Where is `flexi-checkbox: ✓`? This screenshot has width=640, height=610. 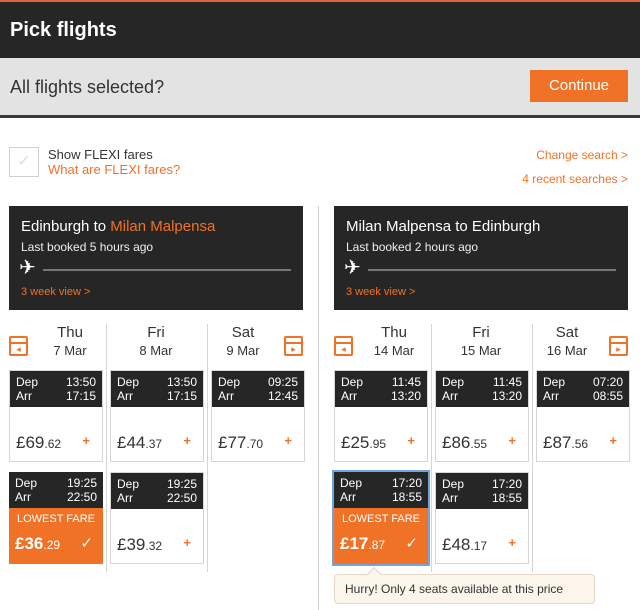
flexi-checkbox: ✓ is located at coordinates (24, 162).